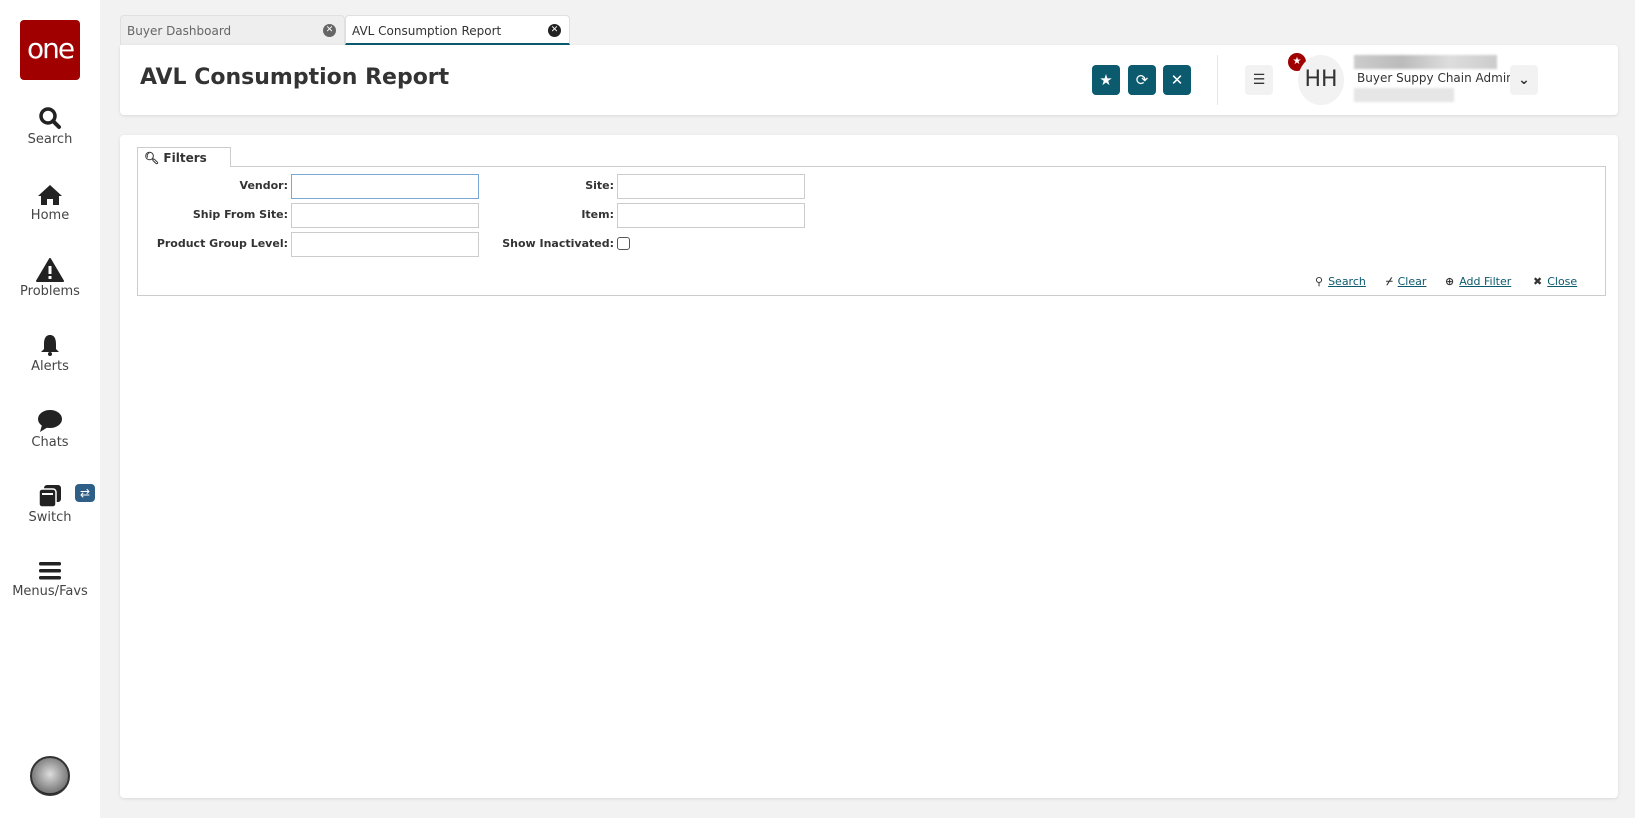  What do you see at coordinates (50, 291) in the screenshot?
I see `sidebar-item-label: Problems` at bounding box center [50, 291].